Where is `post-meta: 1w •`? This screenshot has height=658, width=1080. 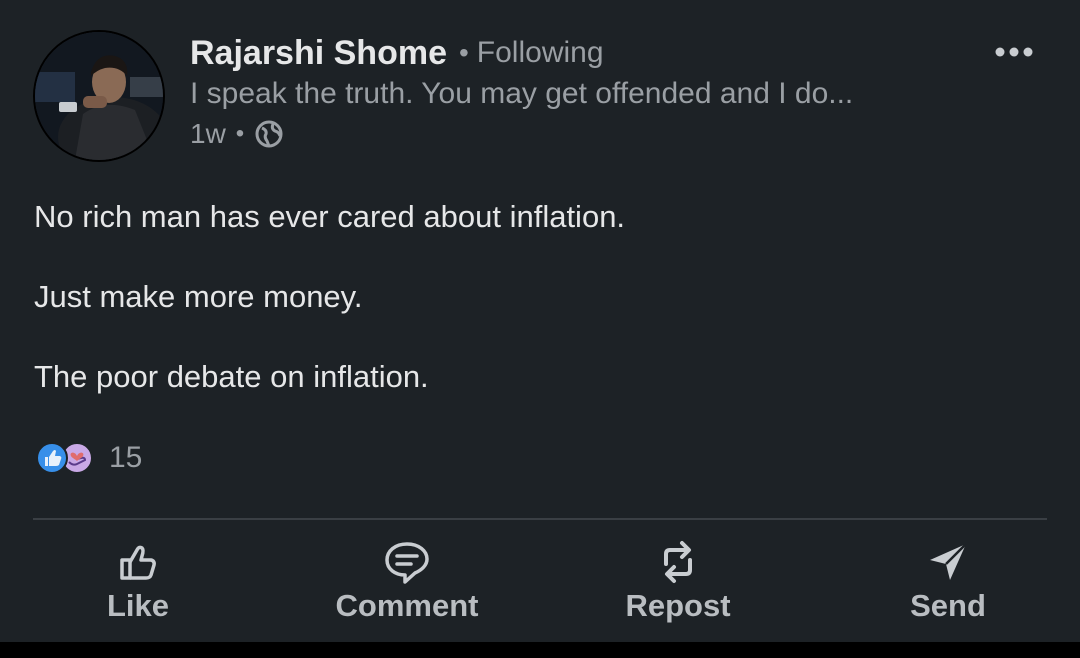
post-meta: 1w • is located at coordinates (590, 134).